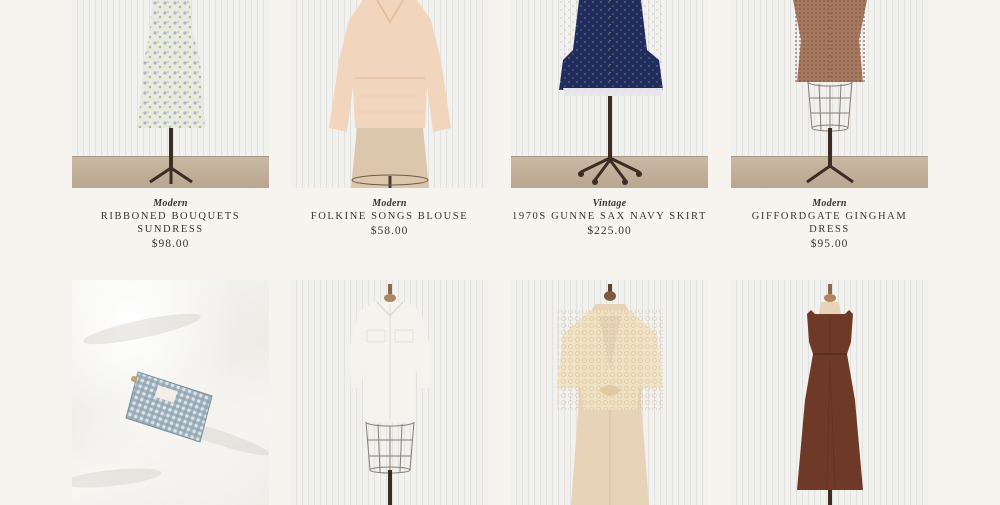  Describe the element at coordinates (829, 223) in the screenshot. I see `product-name: Giffordgate Gingham Dress` at that location.